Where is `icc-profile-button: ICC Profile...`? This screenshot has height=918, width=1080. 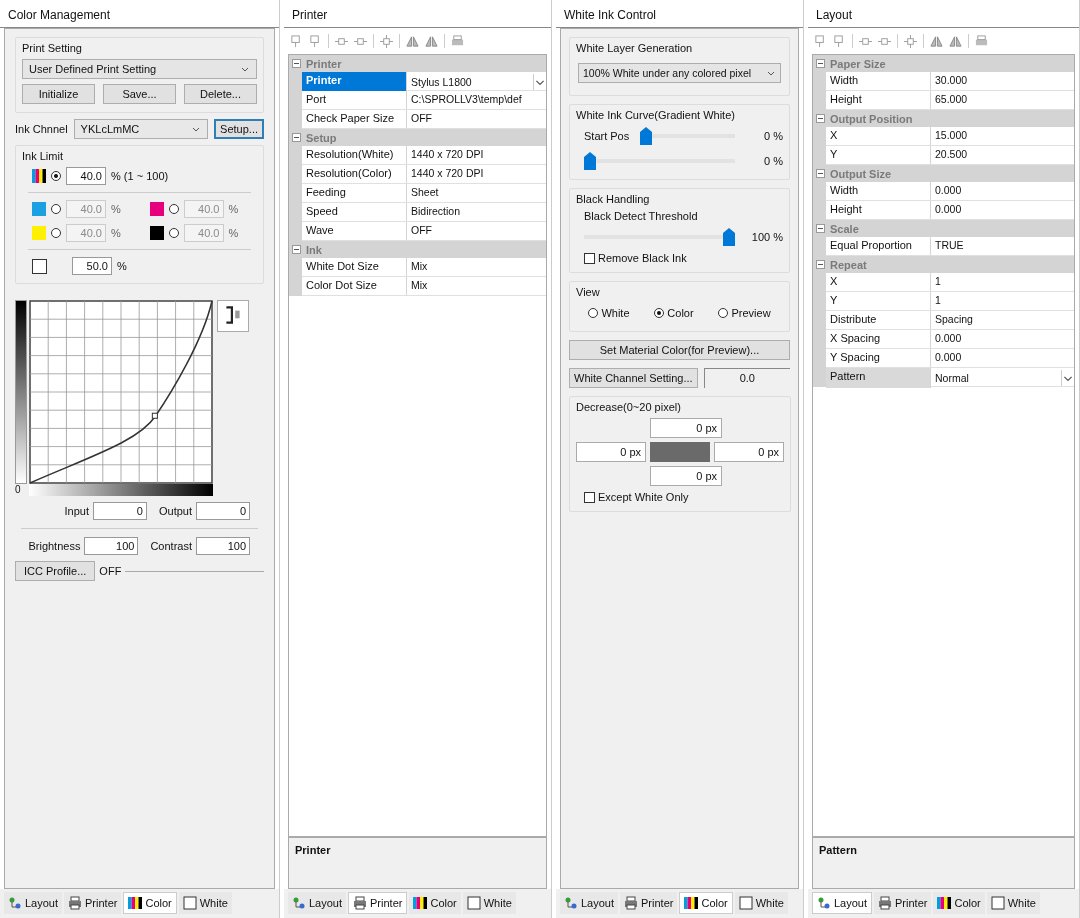
icc-profile-button: ICC Profile... is located at coordinates (55, 571).